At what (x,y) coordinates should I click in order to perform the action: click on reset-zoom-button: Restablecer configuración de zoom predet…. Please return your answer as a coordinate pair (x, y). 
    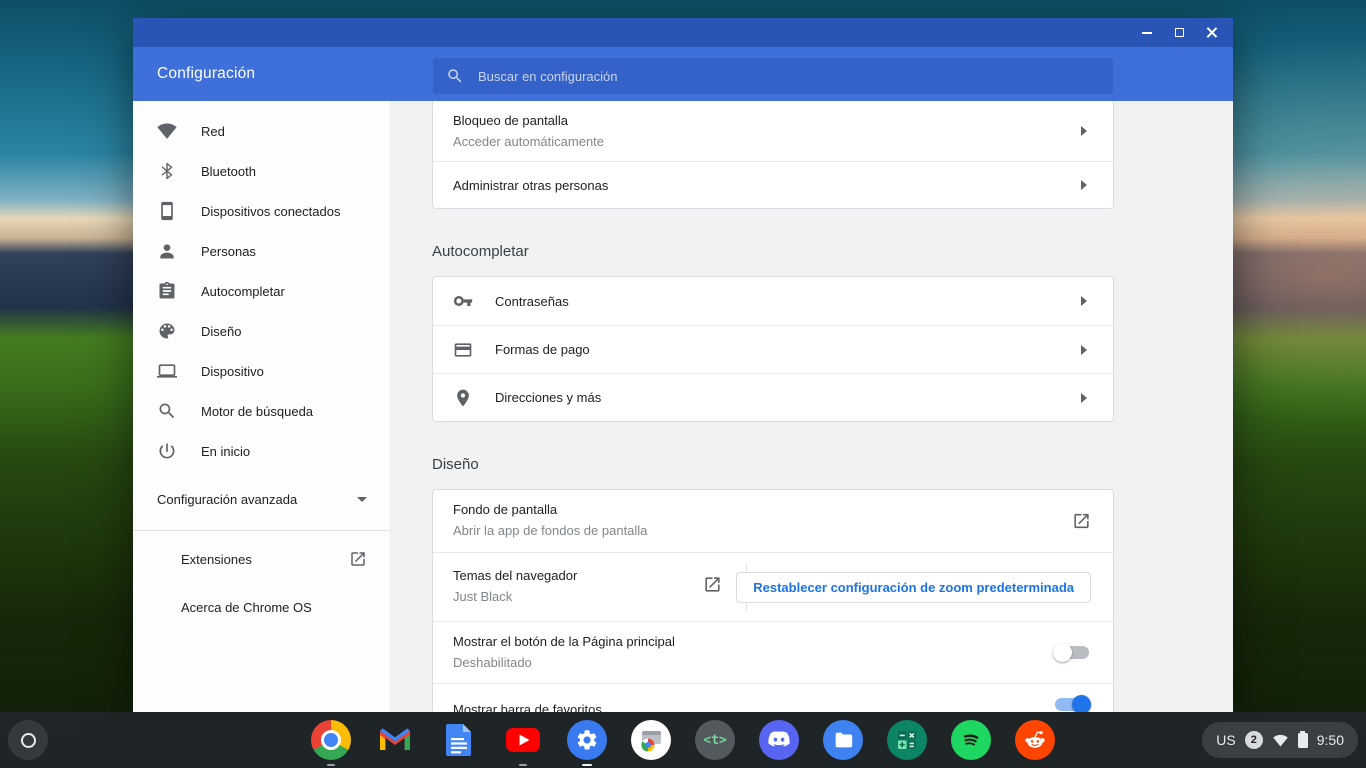
    Looking at the image, I should click on (913, 587).